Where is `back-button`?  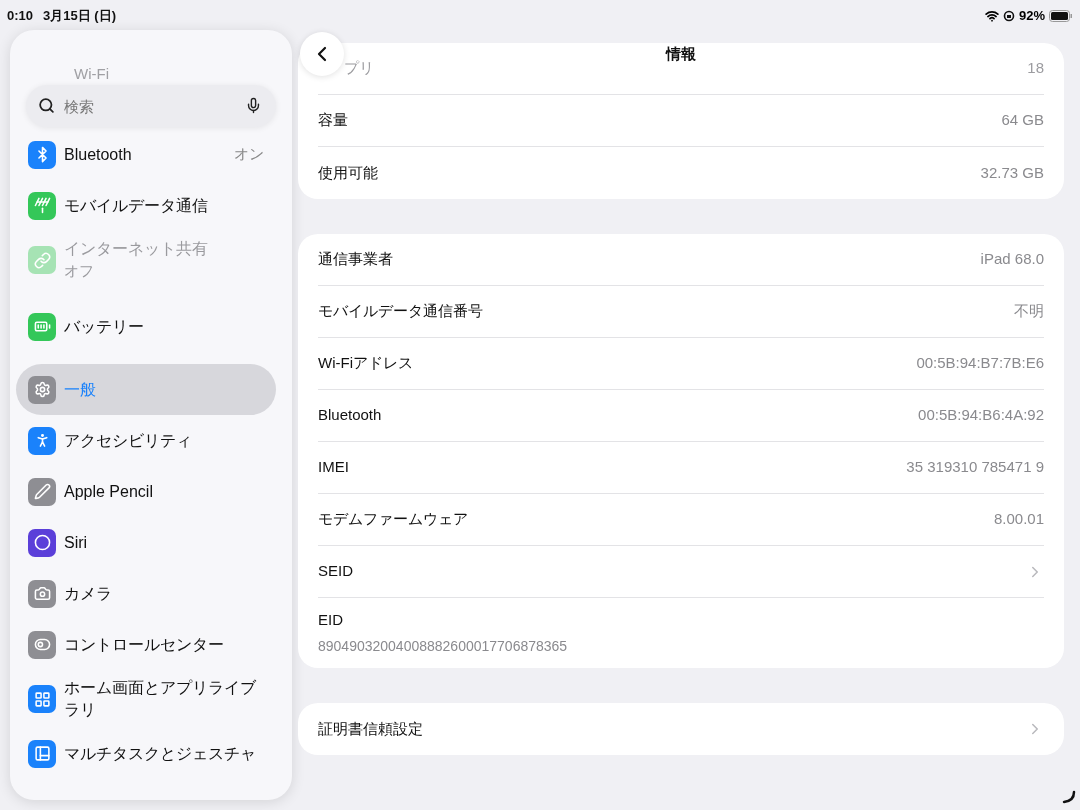 back-button is located at coordinates (322, 54).